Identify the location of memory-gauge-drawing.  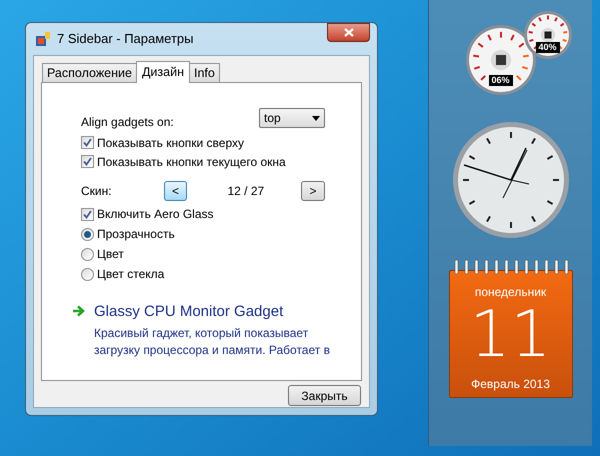
(547, 35).